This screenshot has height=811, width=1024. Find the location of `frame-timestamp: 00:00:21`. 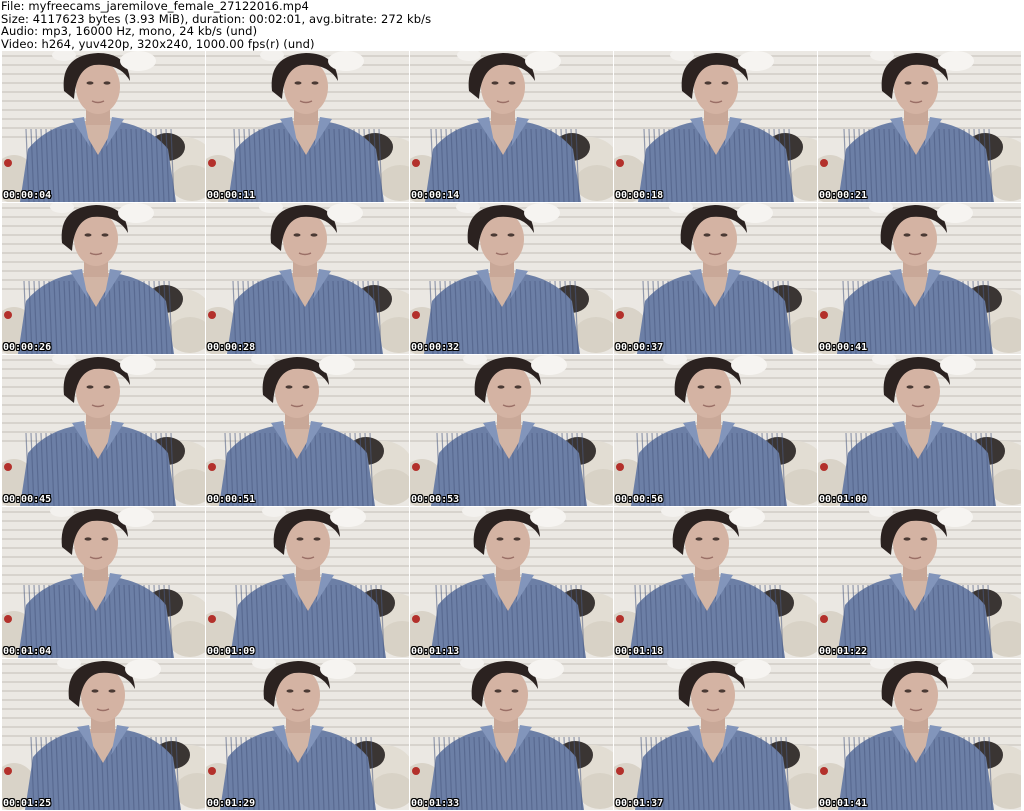

frame-timestamp: 00:00:21 is located at coordinates (843, 195).